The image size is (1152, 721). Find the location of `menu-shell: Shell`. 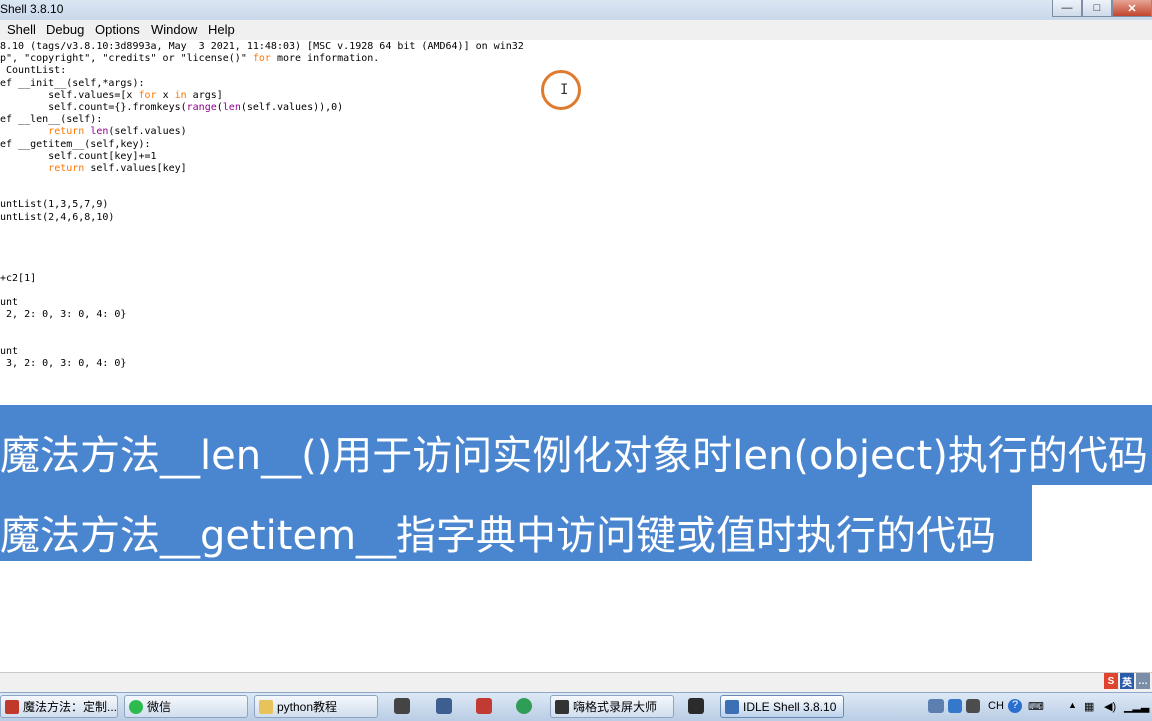

menu-shell: Shell is located at coordinates (21, 29).